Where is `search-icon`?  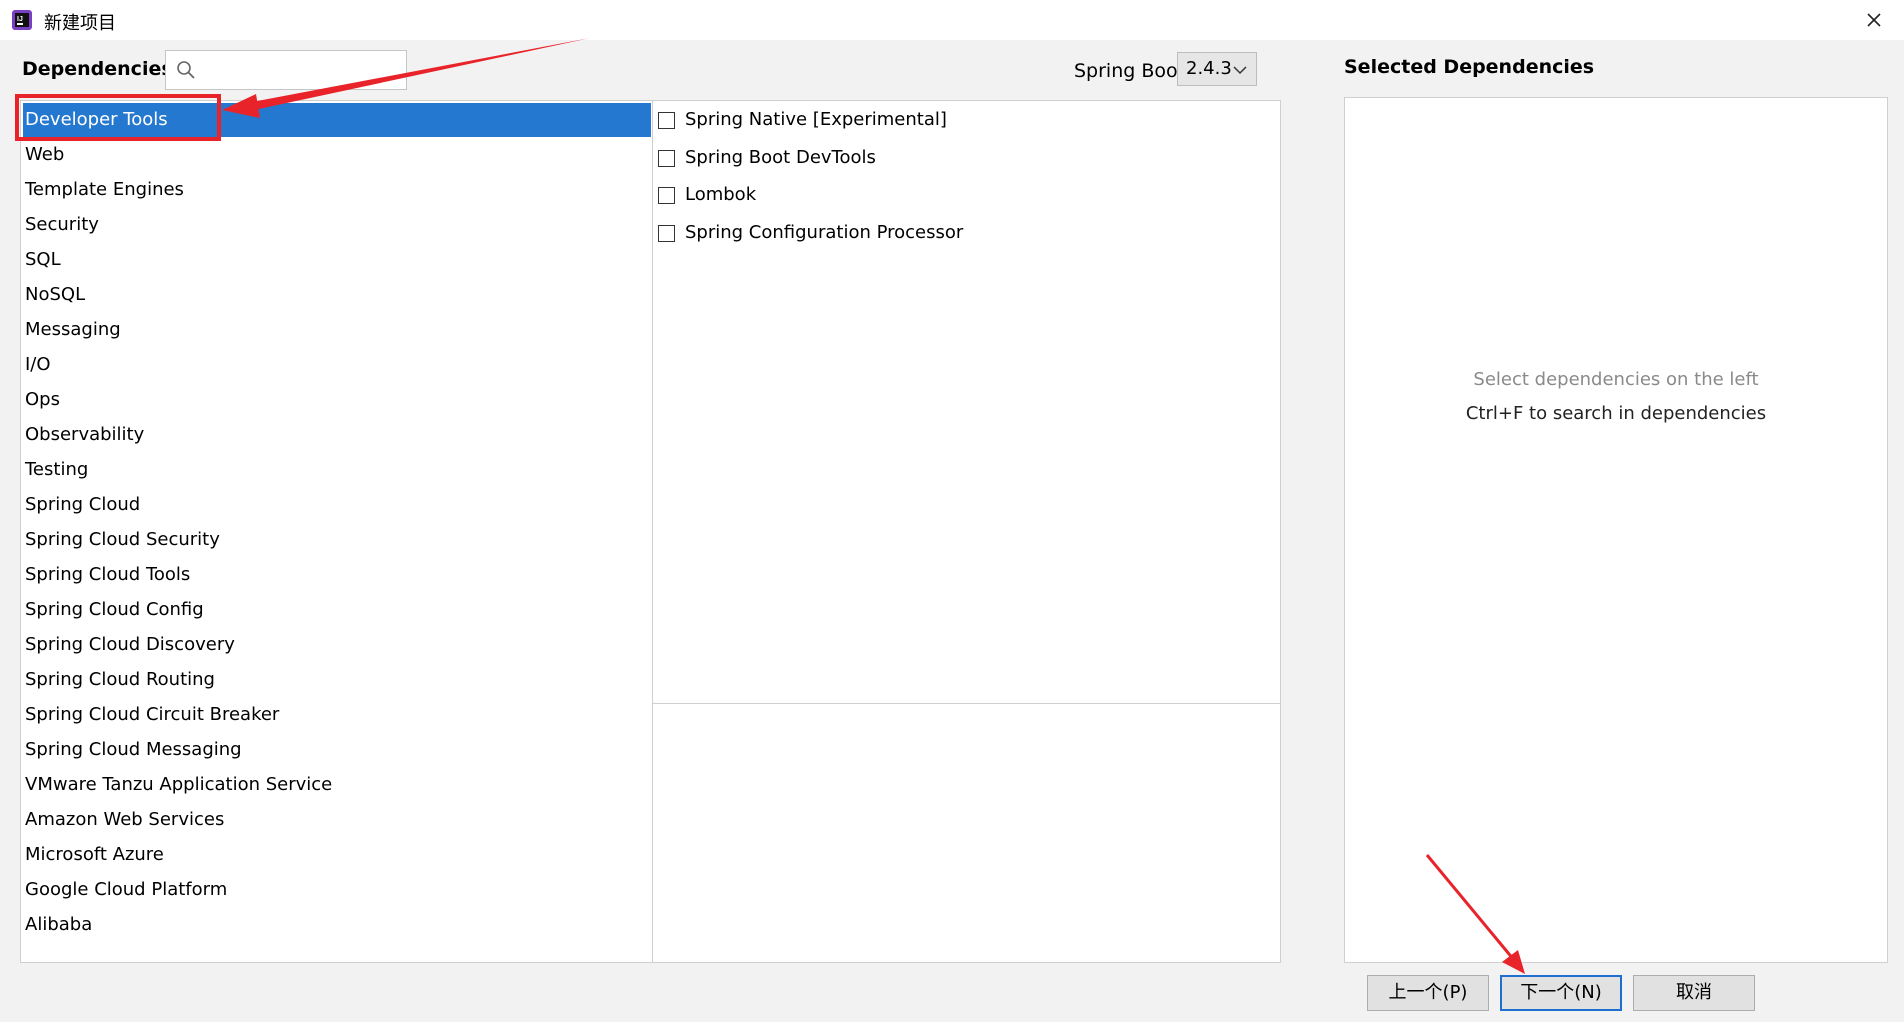
search-icon is located at coordinates (186, 70).